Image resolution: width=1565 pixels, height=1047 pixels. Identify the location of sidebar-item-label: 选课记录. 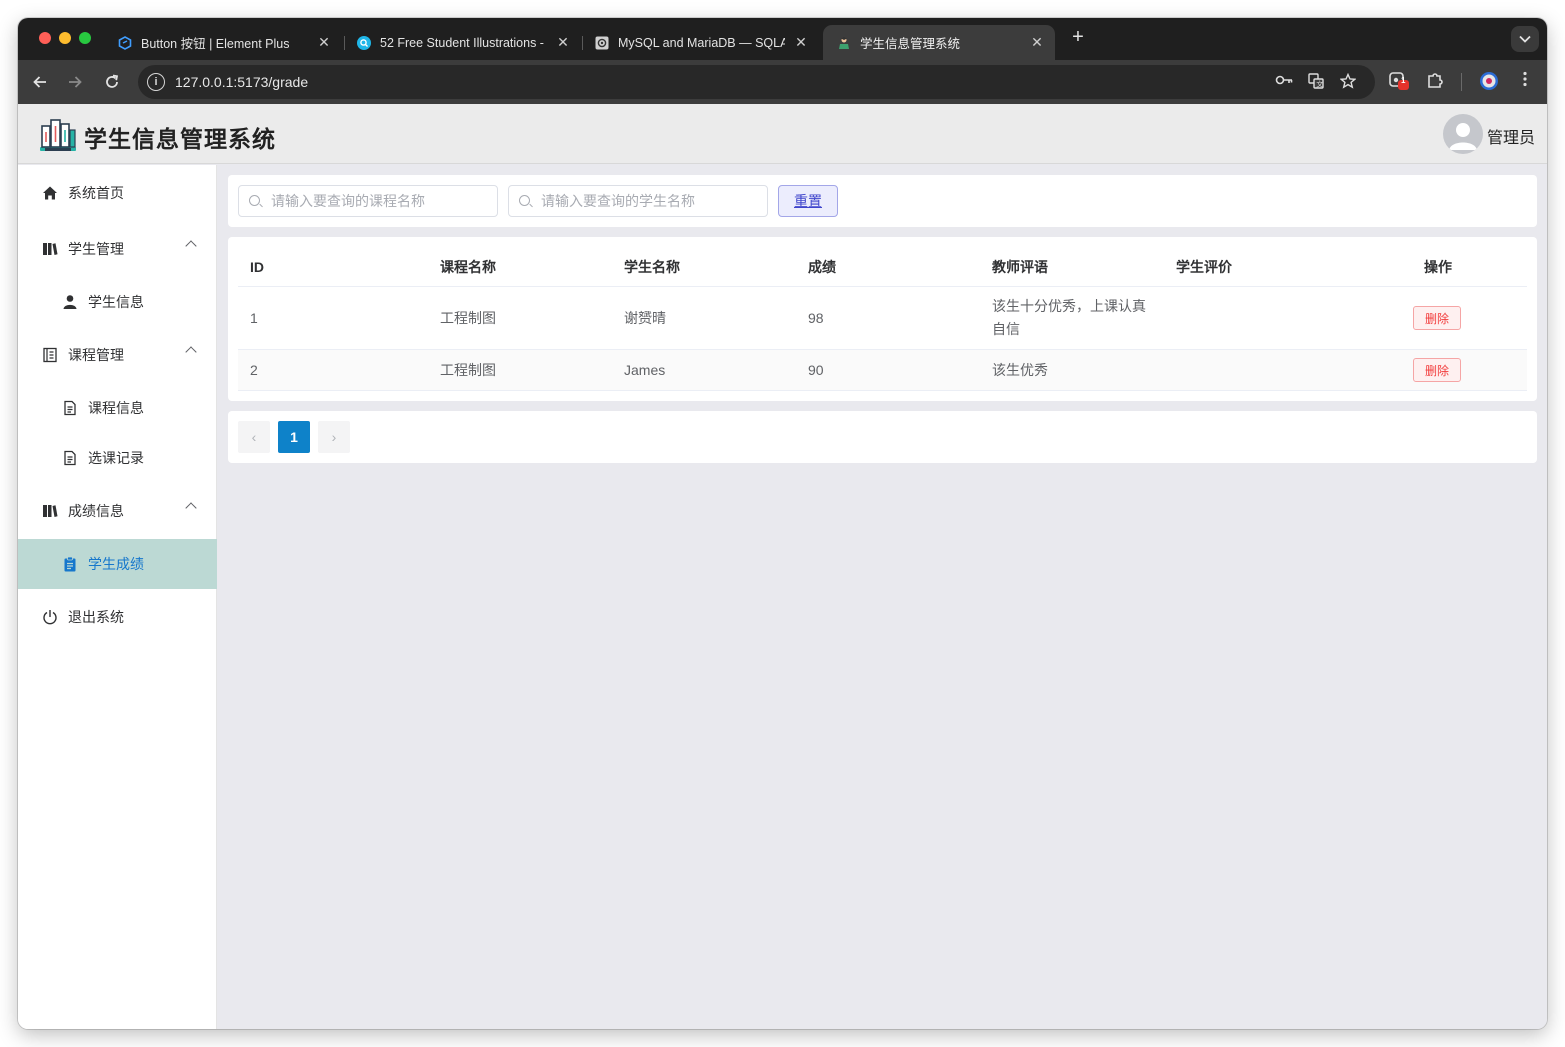
(116, 458).